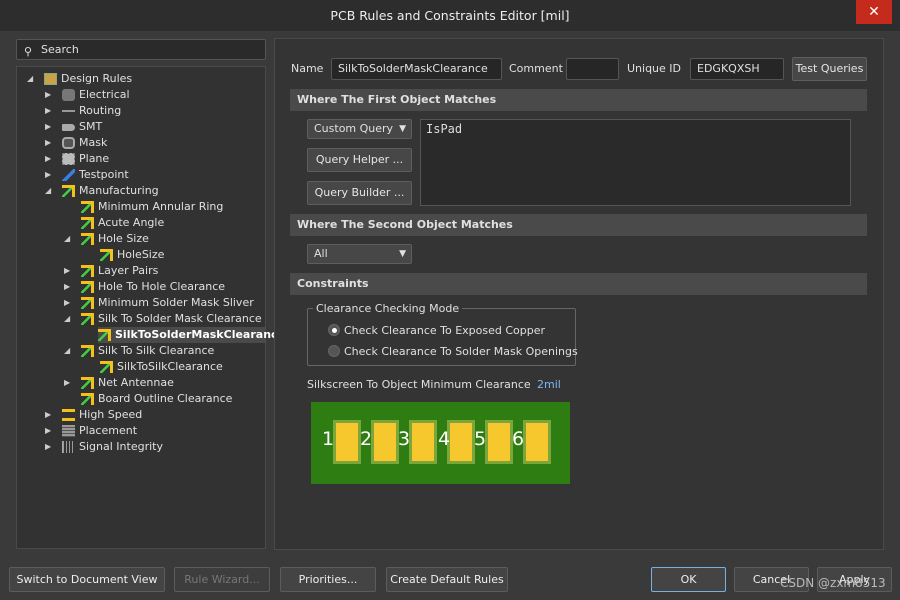 The image size is (900, 600). I want to click on tree-item-label: Hole To Hole Clearance, so click(162, 286).